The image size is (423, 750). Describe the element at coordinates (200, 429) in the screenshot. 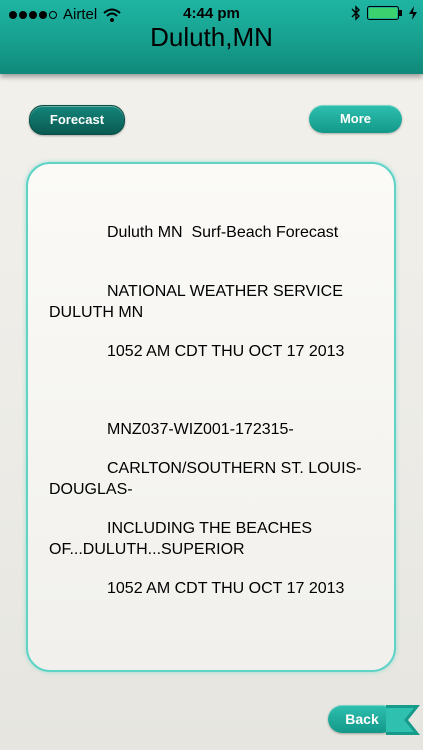

I see `forecast-line: MNZ037-WIZ001-172315-` at that location.